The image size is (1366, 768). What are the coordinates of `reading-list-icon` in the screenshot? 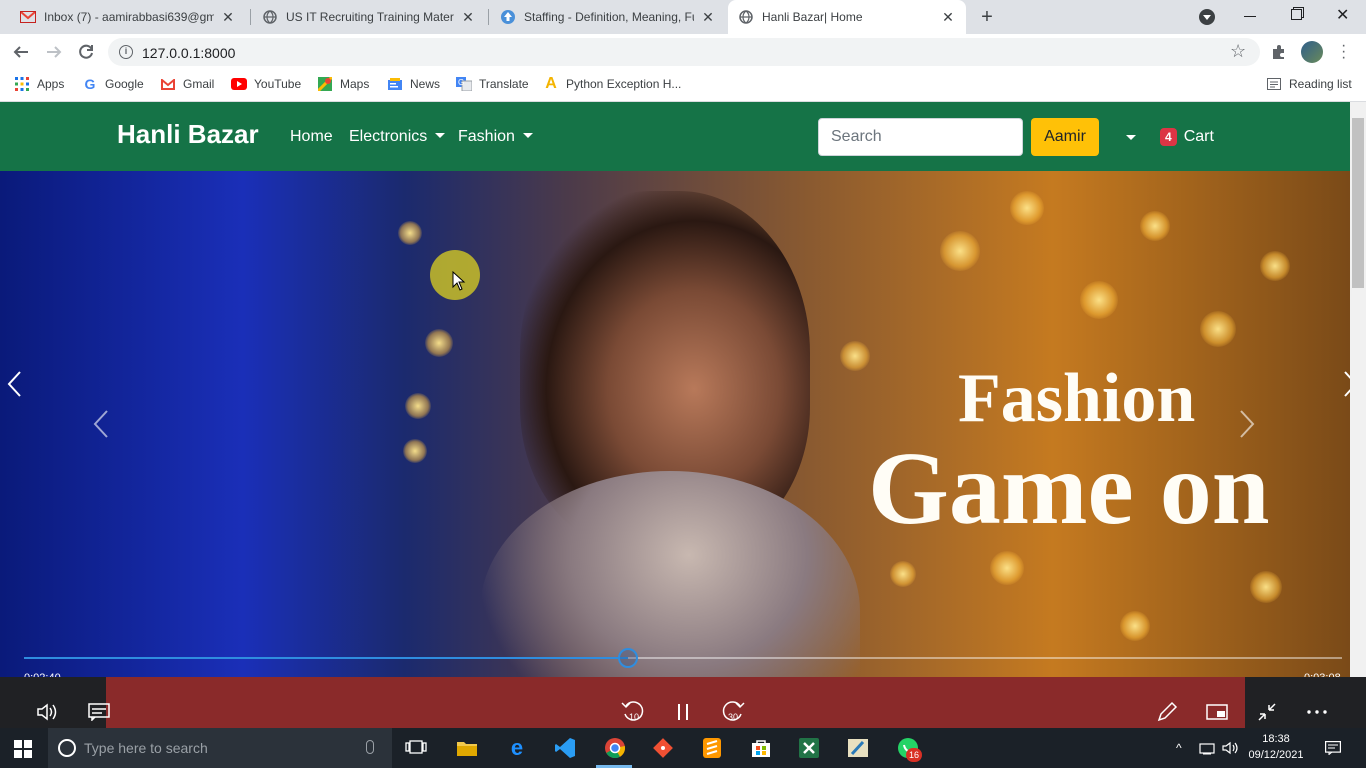 It's located at (1274, 84).